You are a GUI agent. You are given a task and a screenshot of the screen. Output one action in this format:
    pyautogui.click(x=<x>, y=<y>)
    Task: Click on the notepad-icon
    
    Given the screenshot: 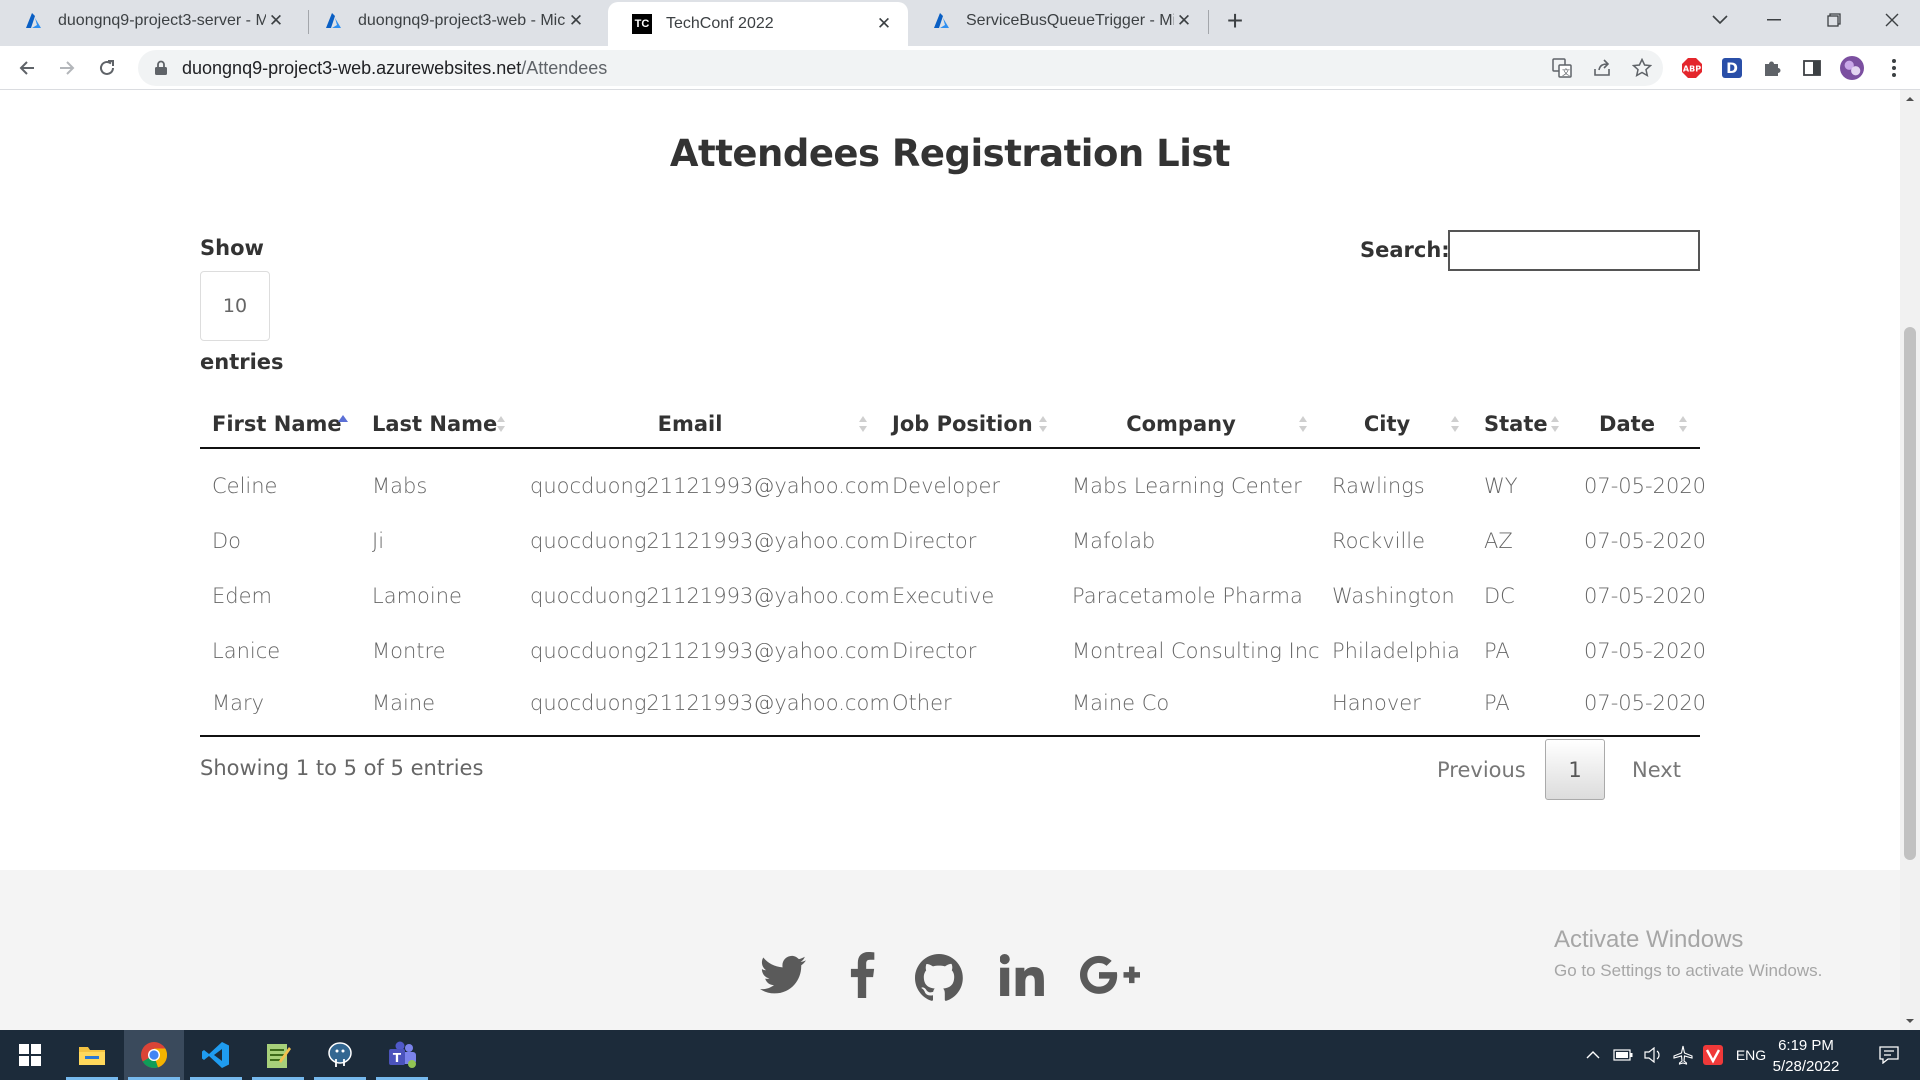 What is the action you would take?
    pyautogui.click(x=278, y=1055)
    